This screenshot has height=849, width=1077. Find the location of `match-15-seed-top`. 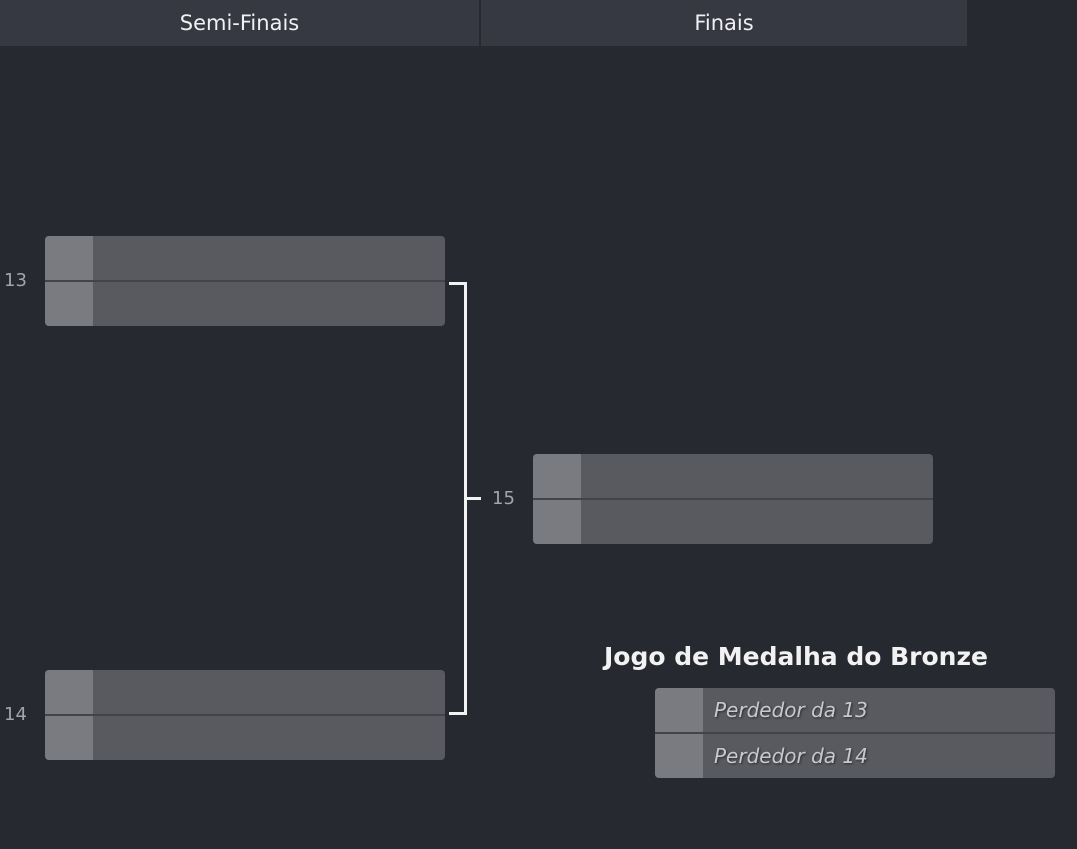

match-15-seed-top is located at coordinates (557, 476).